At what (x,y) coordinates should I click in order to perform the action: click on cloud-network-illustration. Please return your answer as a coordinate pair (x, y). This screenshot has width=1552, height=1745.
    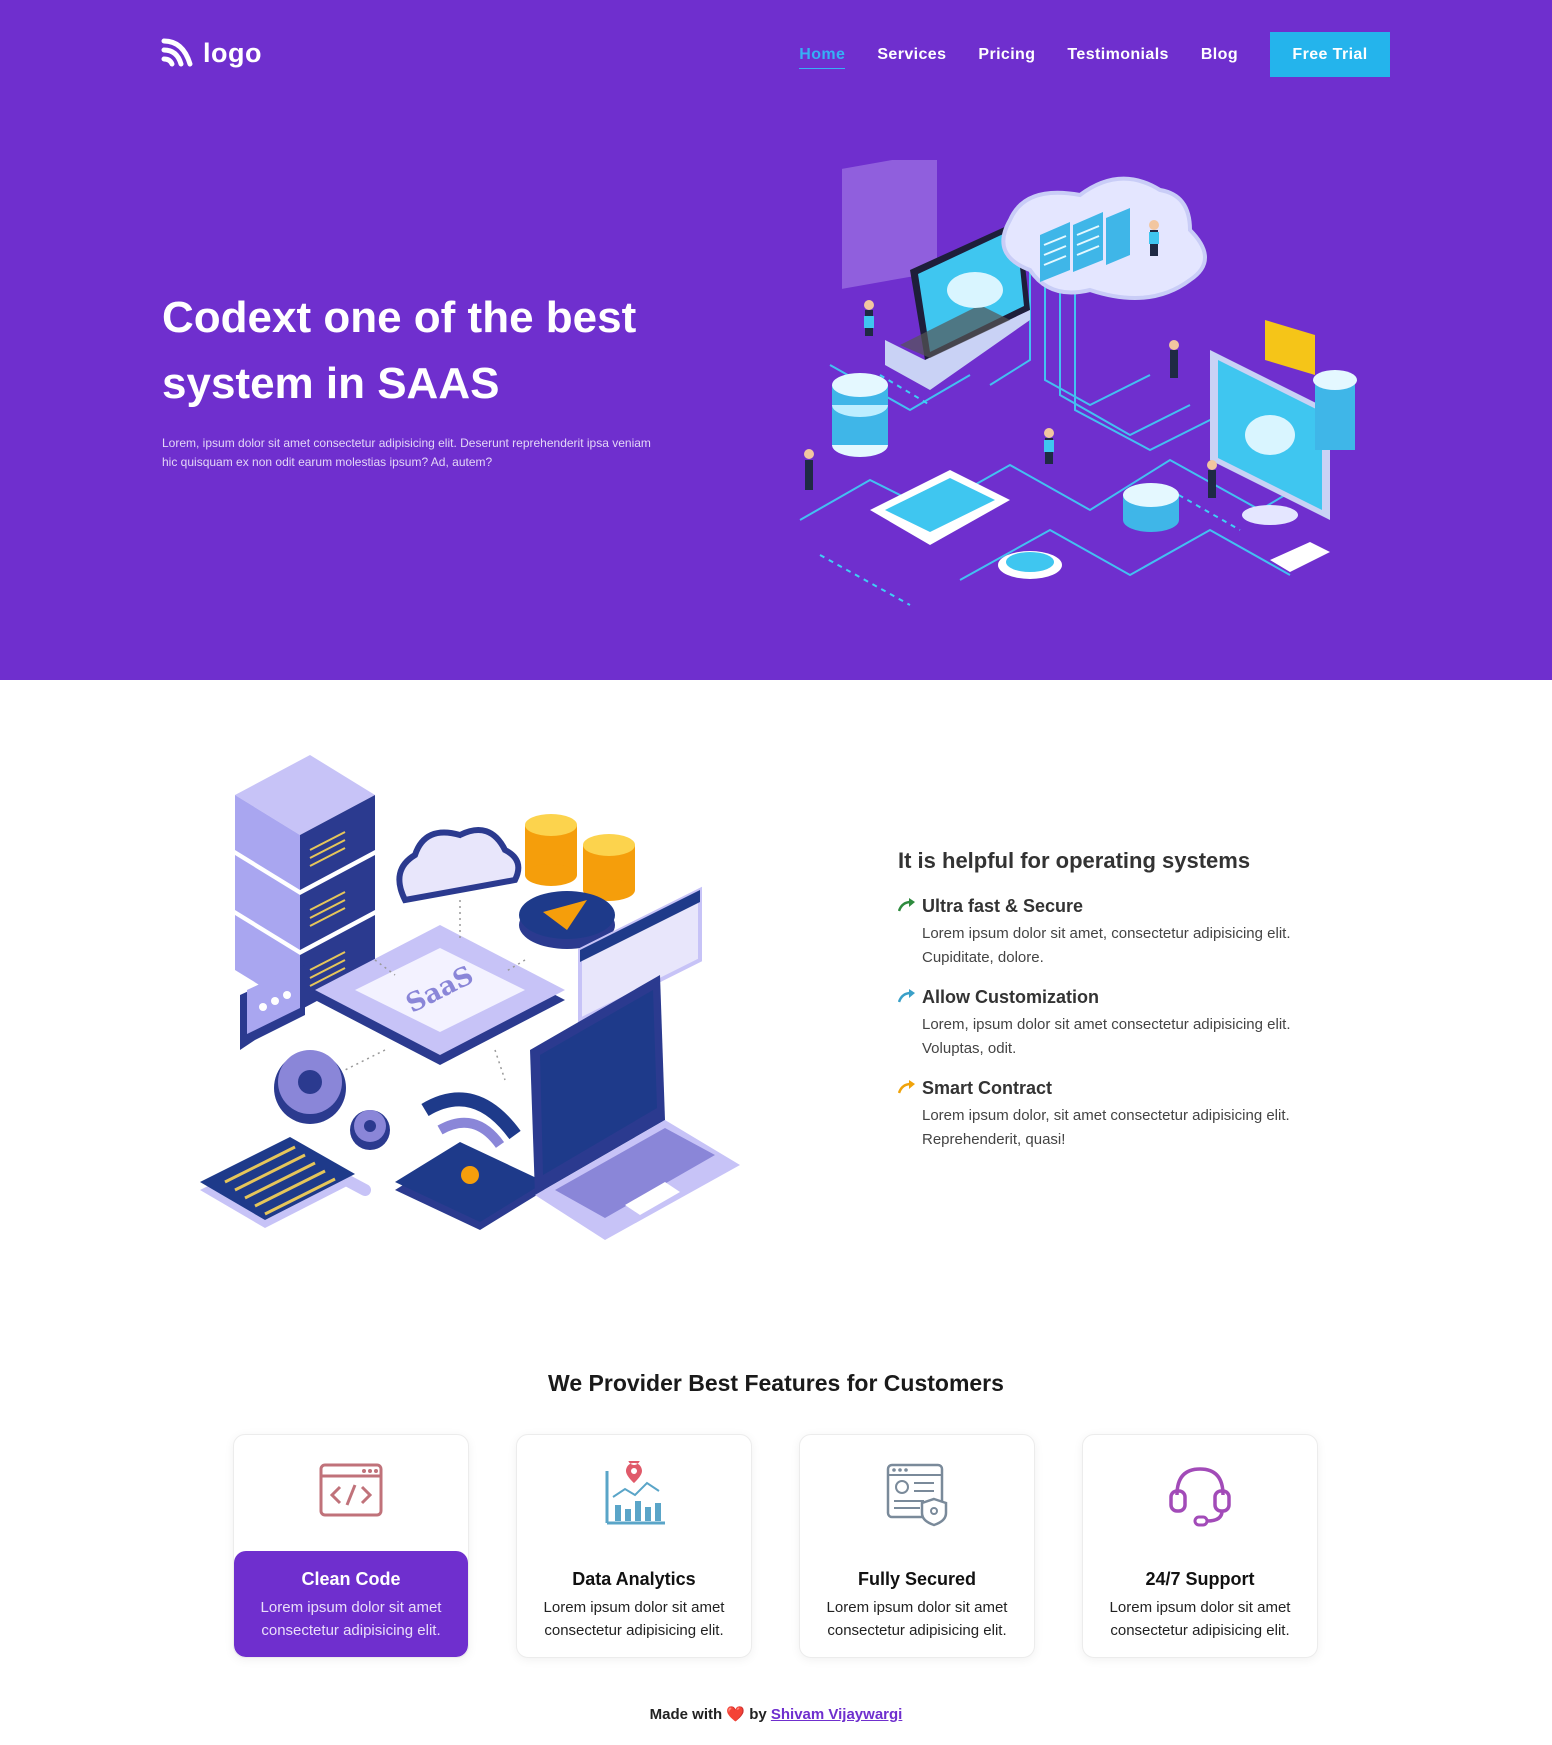
    Looking at the image, I should click on (1078, 383).